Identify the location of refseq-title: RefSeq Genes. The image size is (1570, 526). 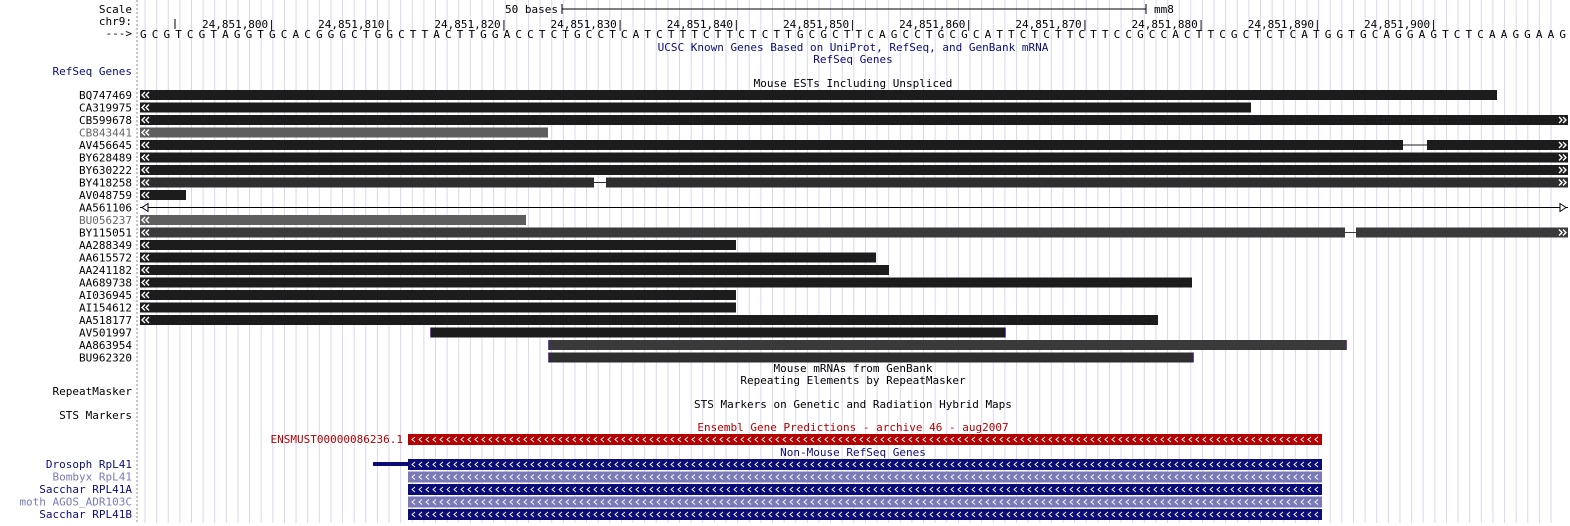
(852, 59).